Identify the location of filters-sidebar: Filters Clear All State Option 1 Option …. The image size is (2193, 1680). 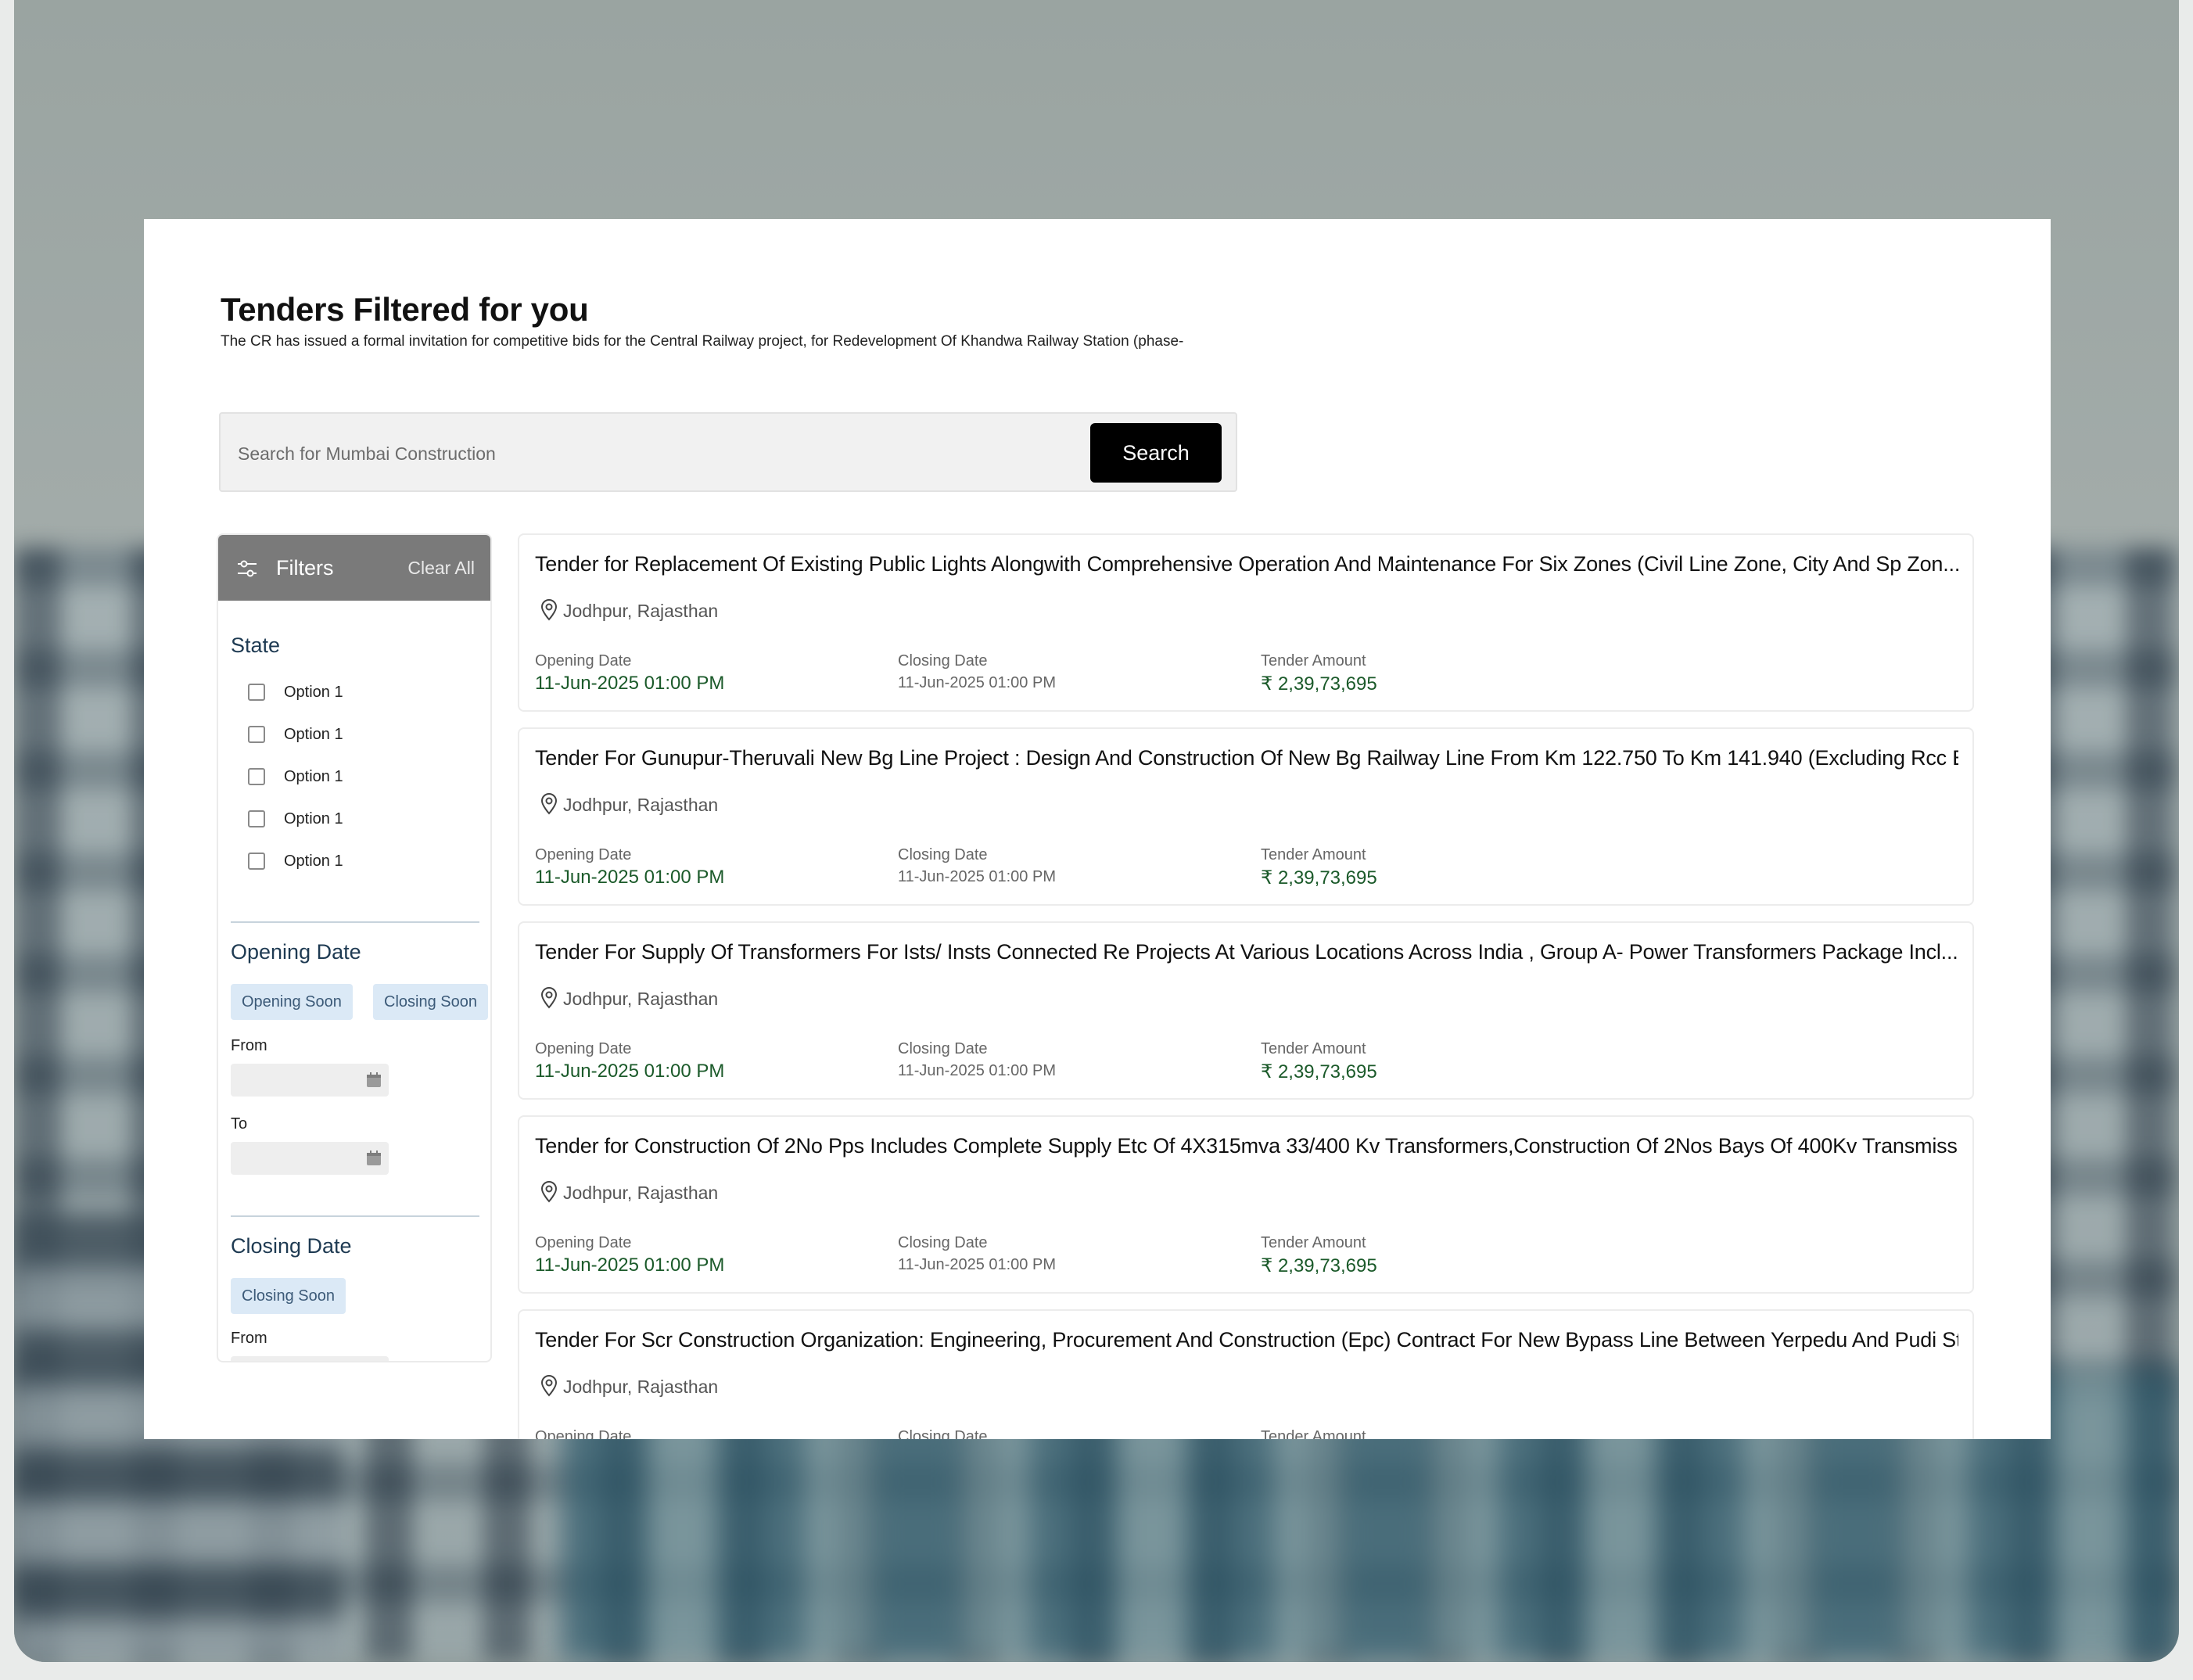
(354, 947).